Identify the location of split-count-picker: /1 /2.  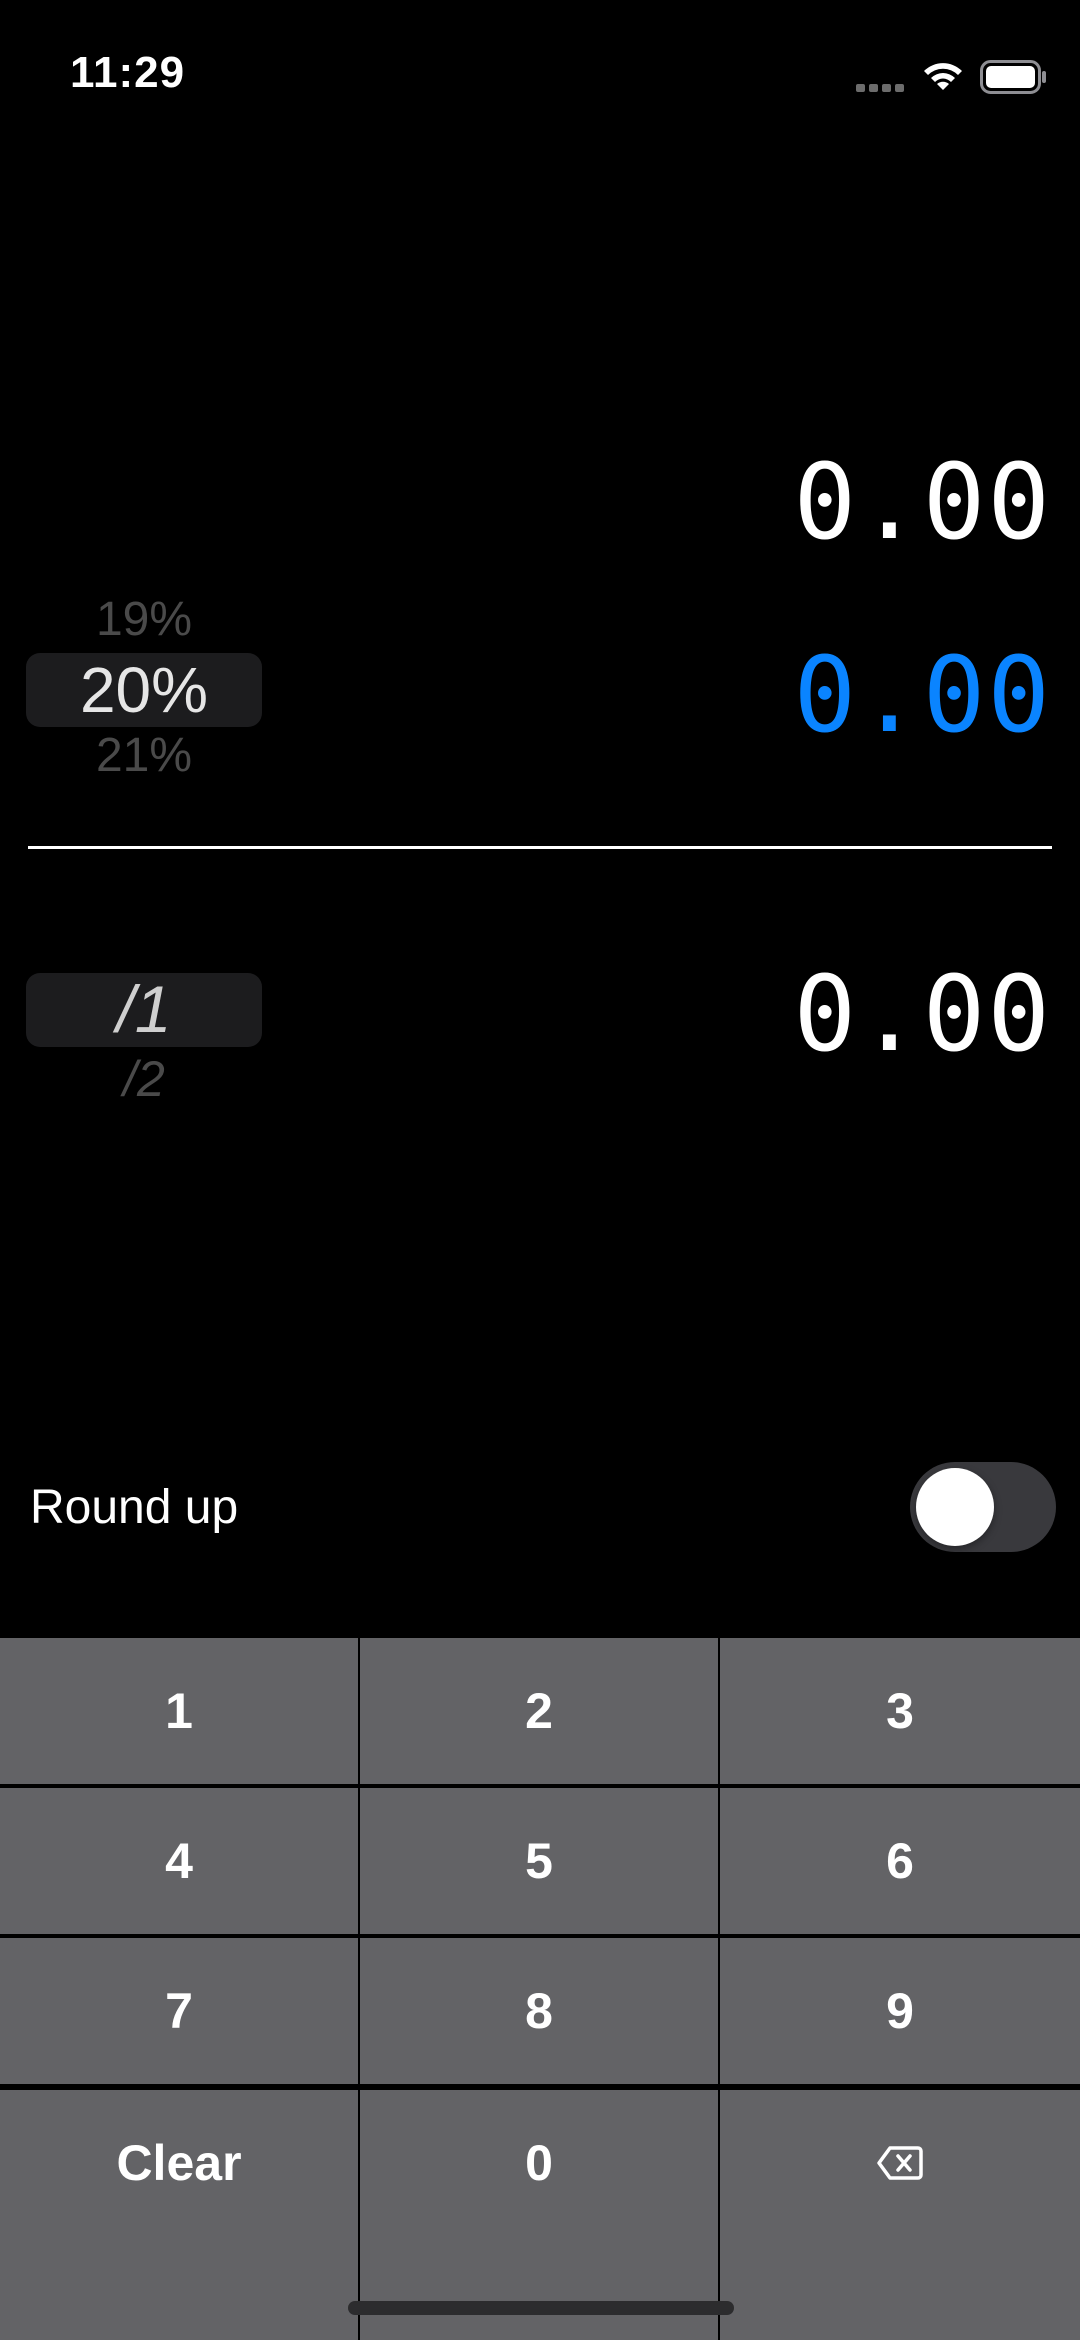
(144, 1040).